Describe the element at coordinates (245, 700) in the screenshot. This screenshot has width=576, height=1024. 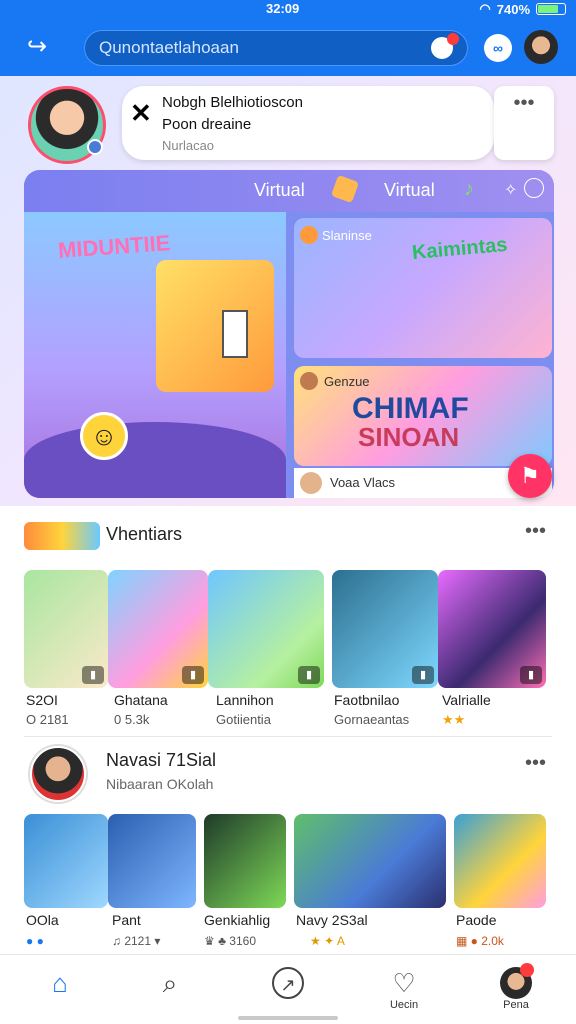
I see `tile-3-label: Lannihon` at that location.